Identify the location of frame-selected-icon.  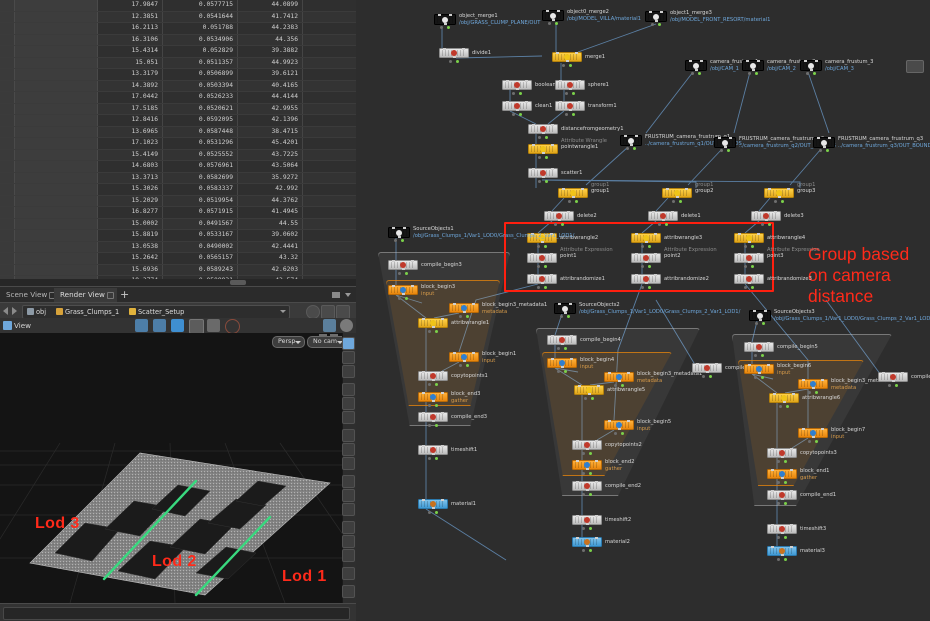
(177, 325).